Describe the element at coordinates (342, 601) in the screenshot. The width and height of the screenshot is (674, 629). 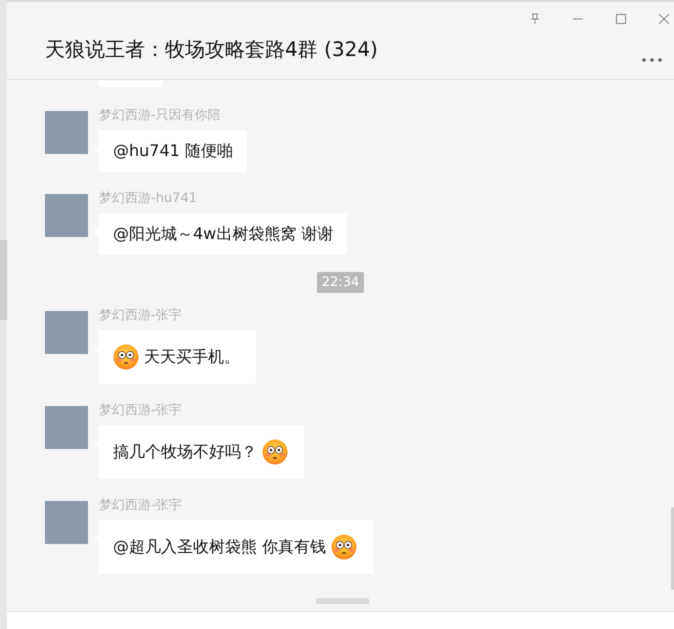
I see `timestamp-background` at that location.